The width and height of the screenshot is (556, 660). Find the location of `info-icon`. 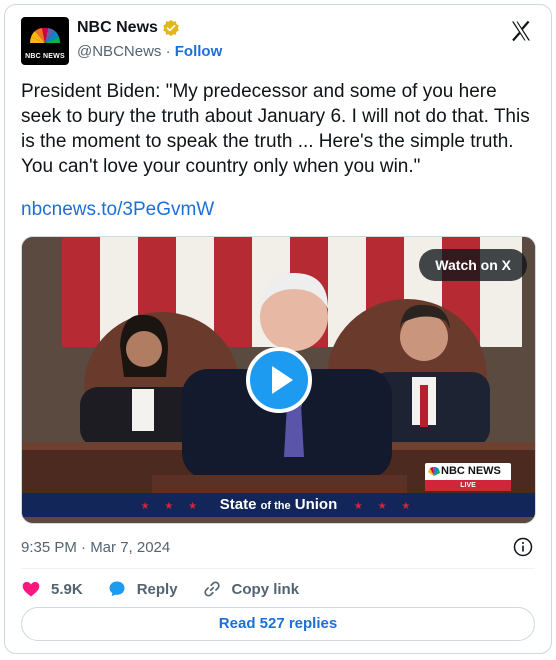

info-icon is located at coordinates (523, 547).